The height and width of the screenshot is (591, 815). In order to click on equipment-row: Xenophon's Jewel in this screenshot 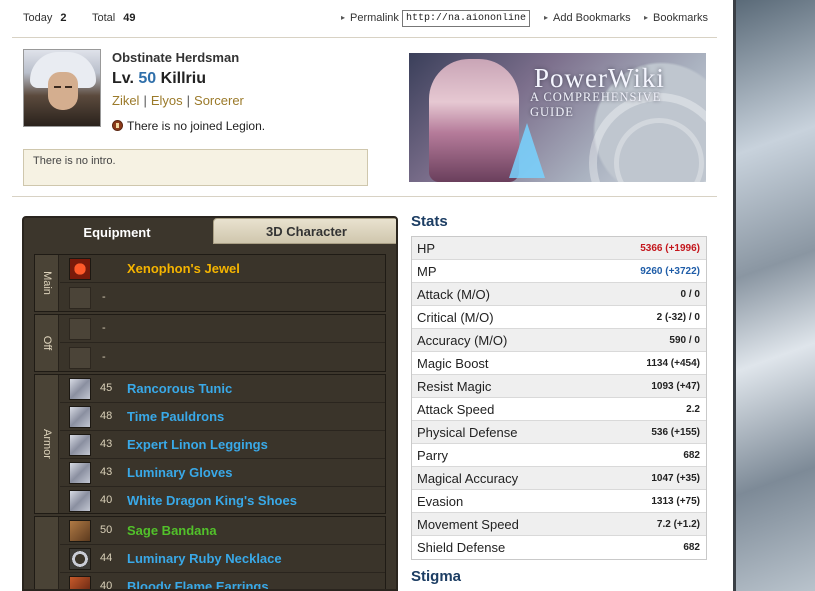, I will do `click(222, 269)`.